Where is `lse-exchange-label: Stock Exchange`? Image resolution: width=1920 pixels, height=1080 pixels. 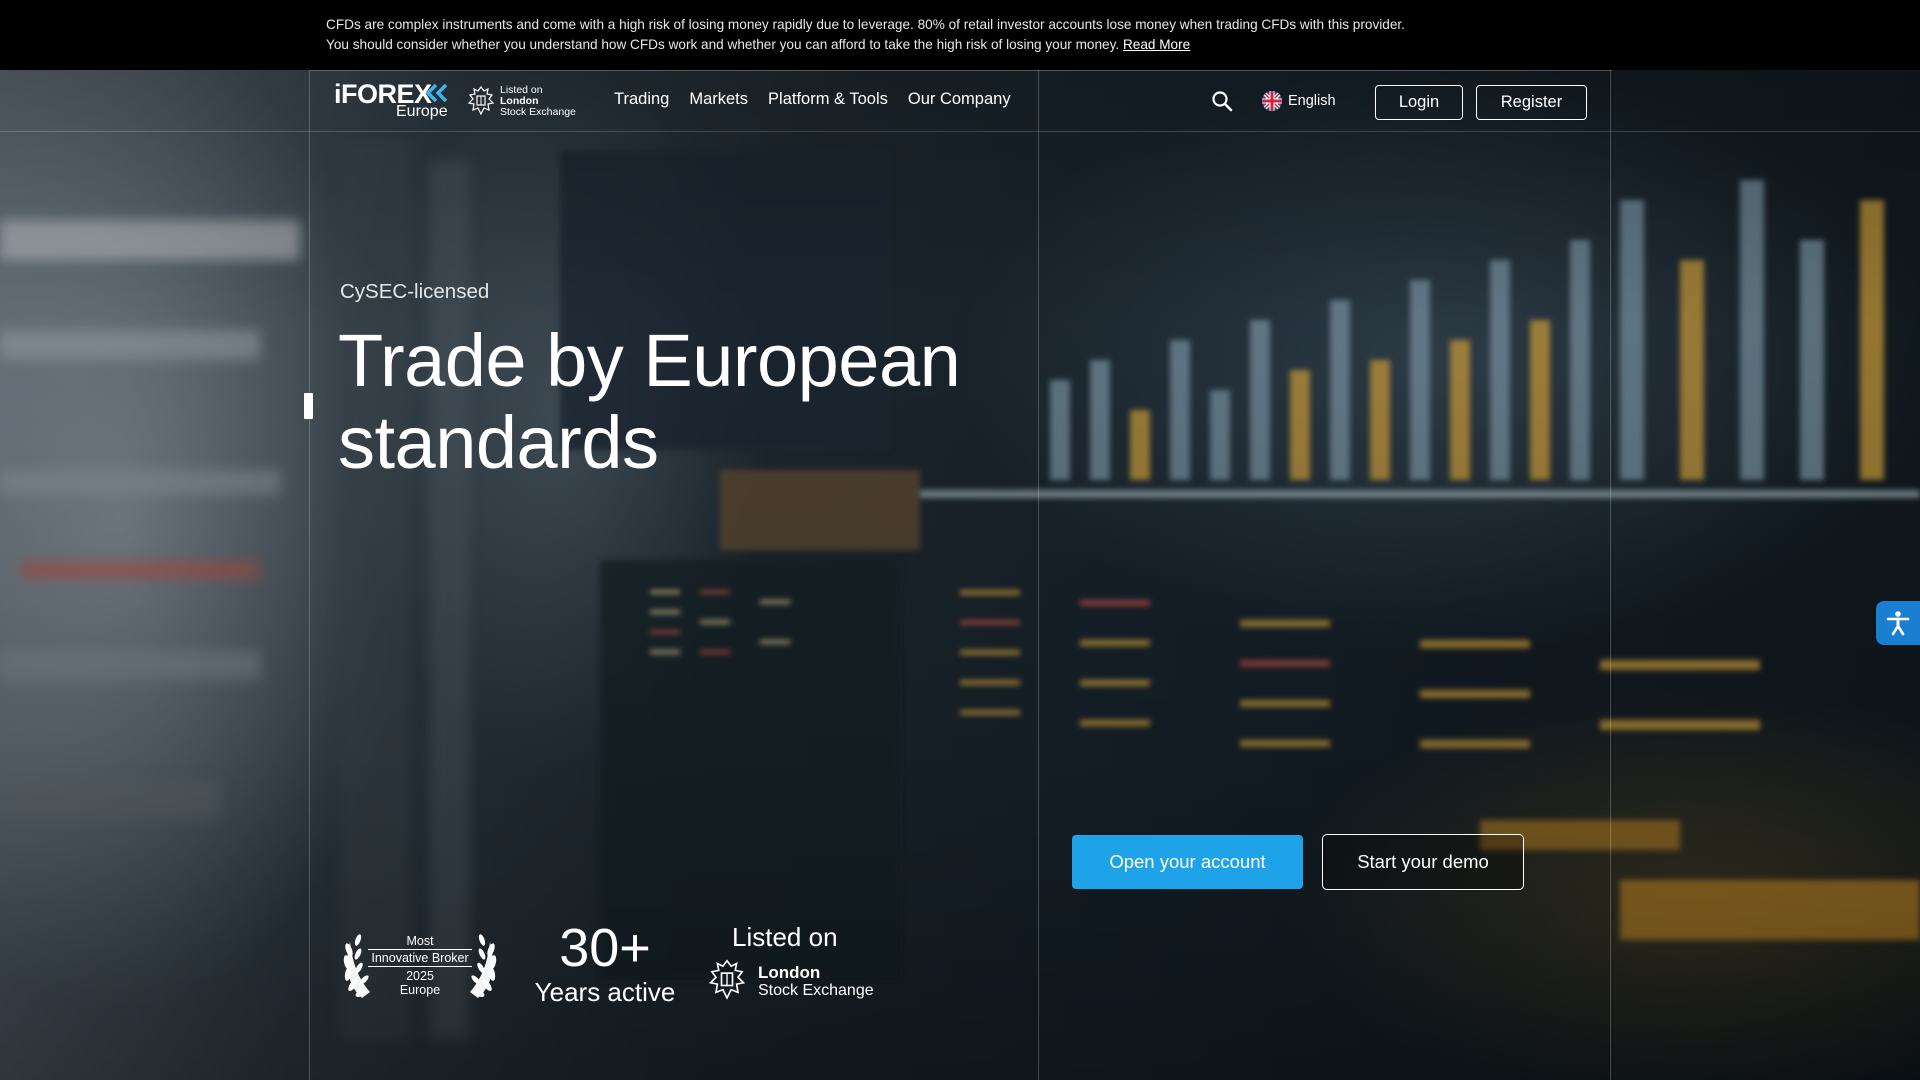
lse-exchange-label: Stock Exchange is located at coordinates (538, 112).